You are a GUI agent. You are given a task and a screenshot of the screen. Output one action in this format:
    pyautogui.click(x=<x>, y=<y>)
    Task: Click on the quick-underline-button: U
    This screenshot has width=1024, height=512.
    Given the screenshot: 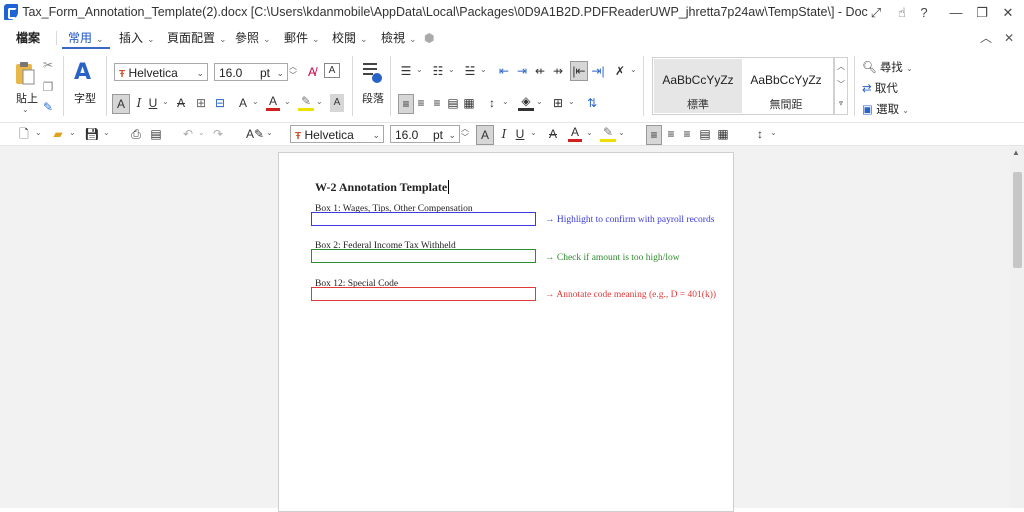 What is the action you would take?
    pyautogui.click(x=520, y=134)
    